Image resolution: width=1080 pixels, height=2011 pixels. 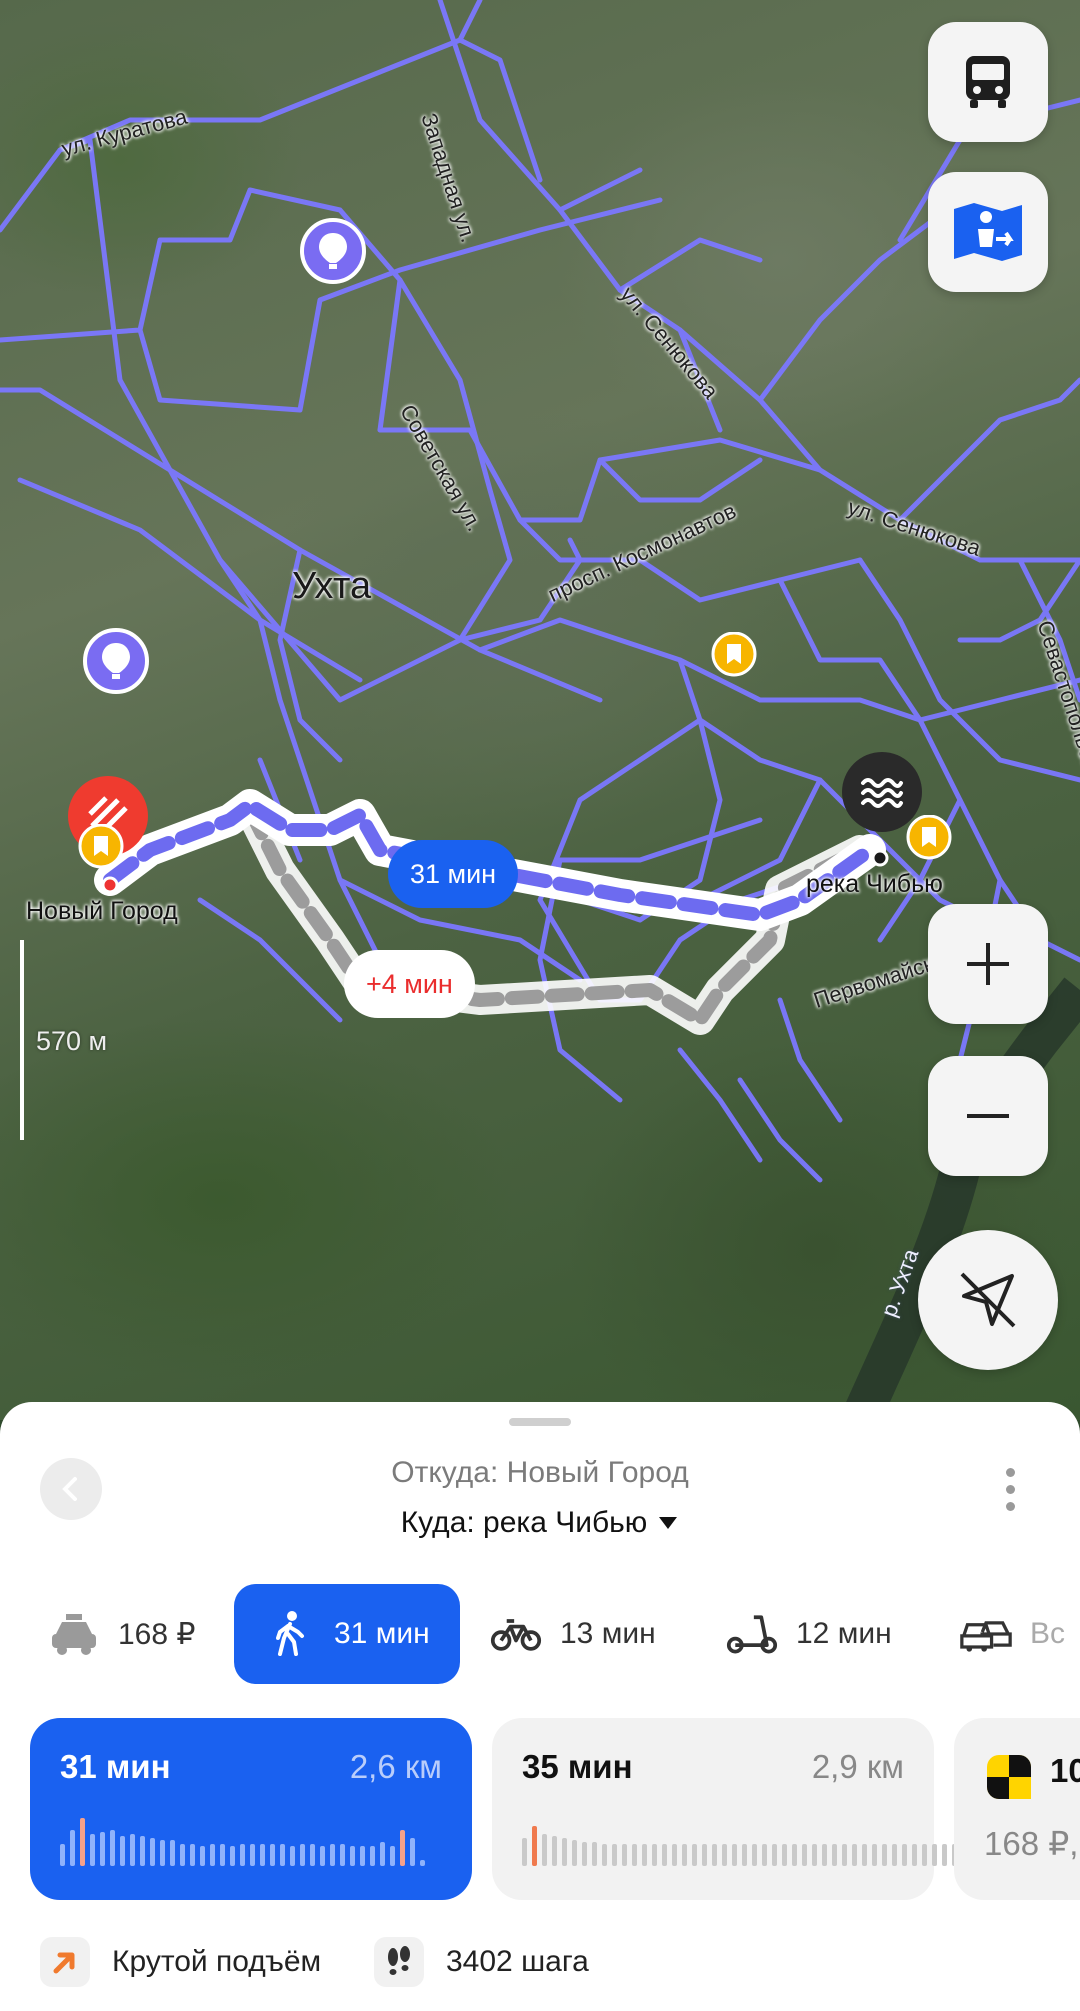 I want to click on transit-layer-button, so click(x=988, y=82).